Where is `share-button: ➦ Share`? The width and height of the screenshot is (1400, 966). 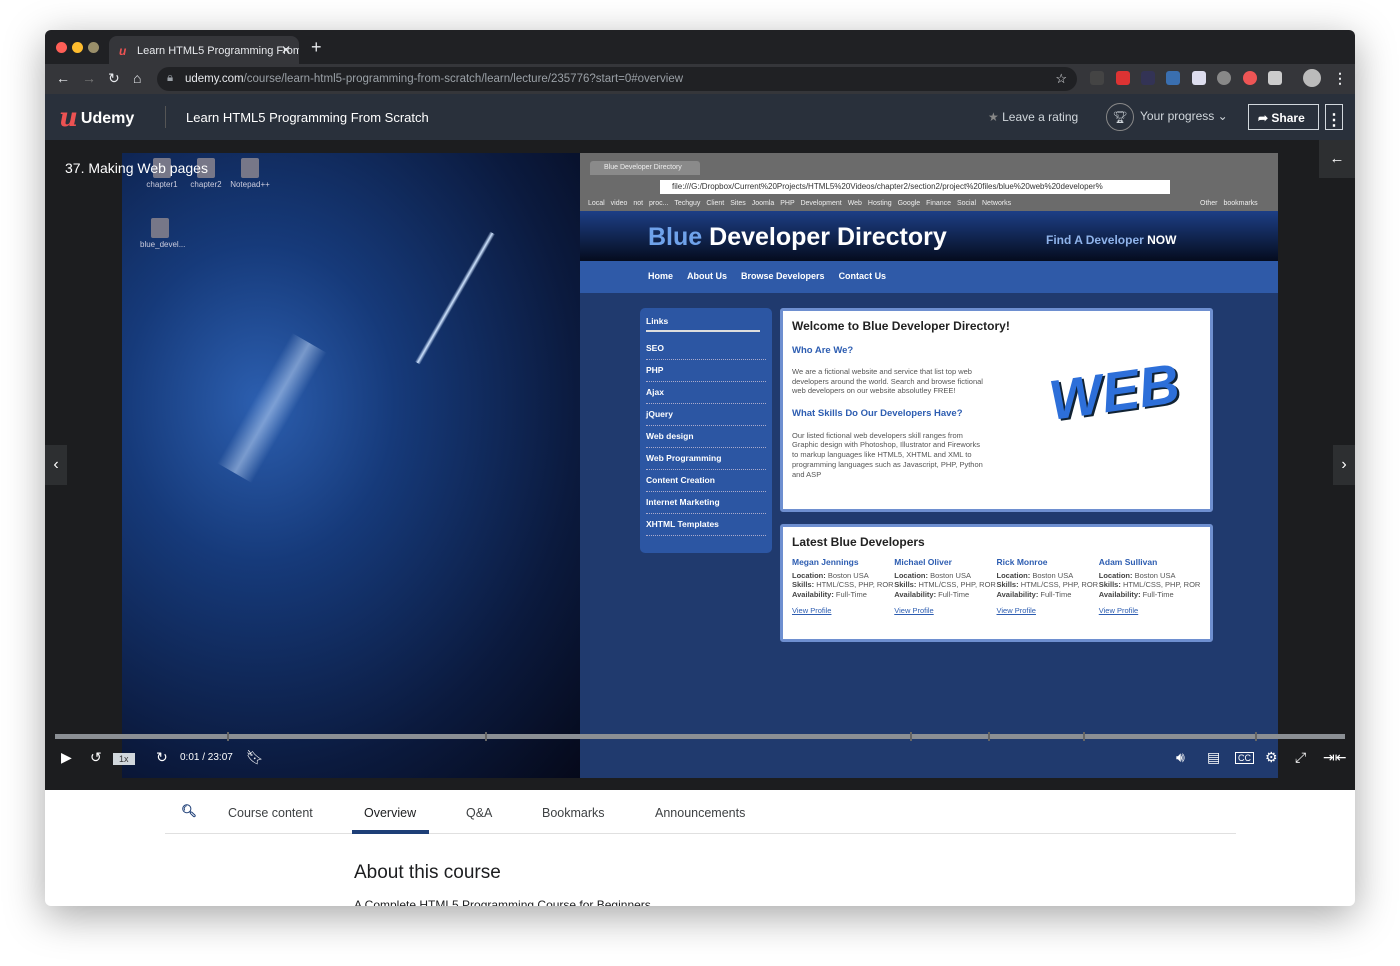 share-button: ➦ Share is located at coordinates (1283, 117).